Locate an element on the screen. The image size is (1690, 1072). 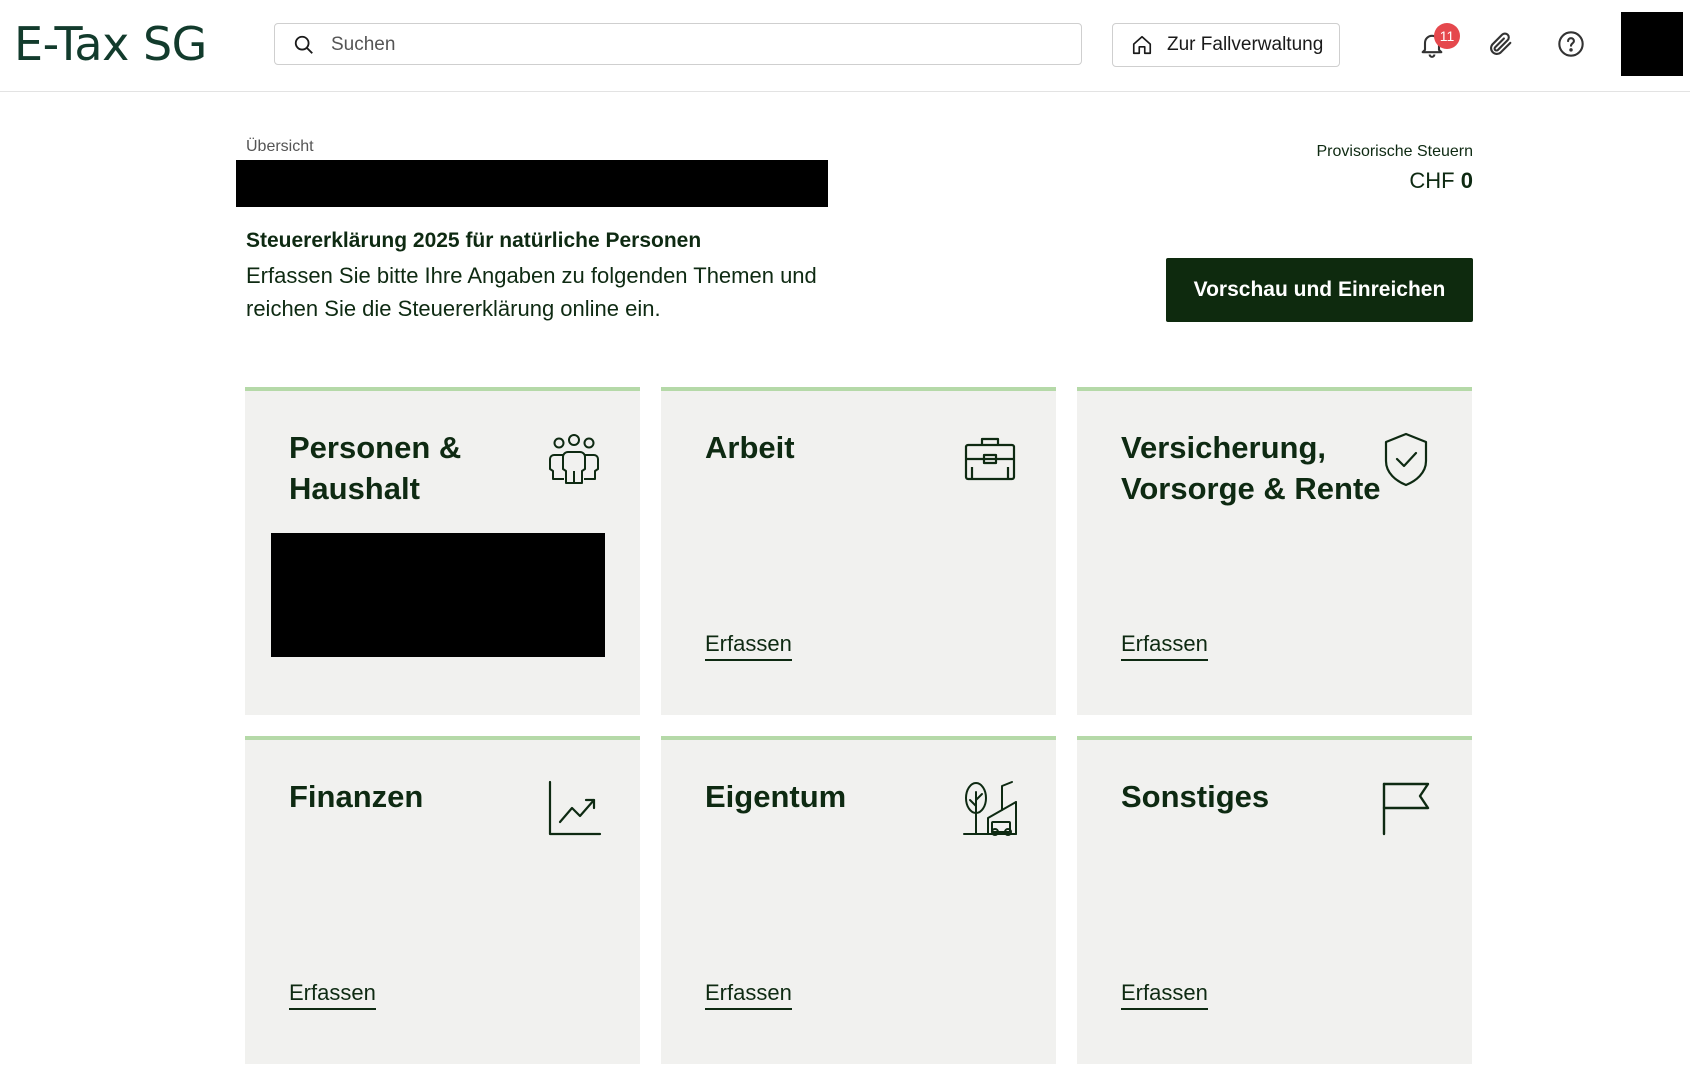
provisional-taxes-label: Provisorische Steuern is located at coordinates (1394, 151).